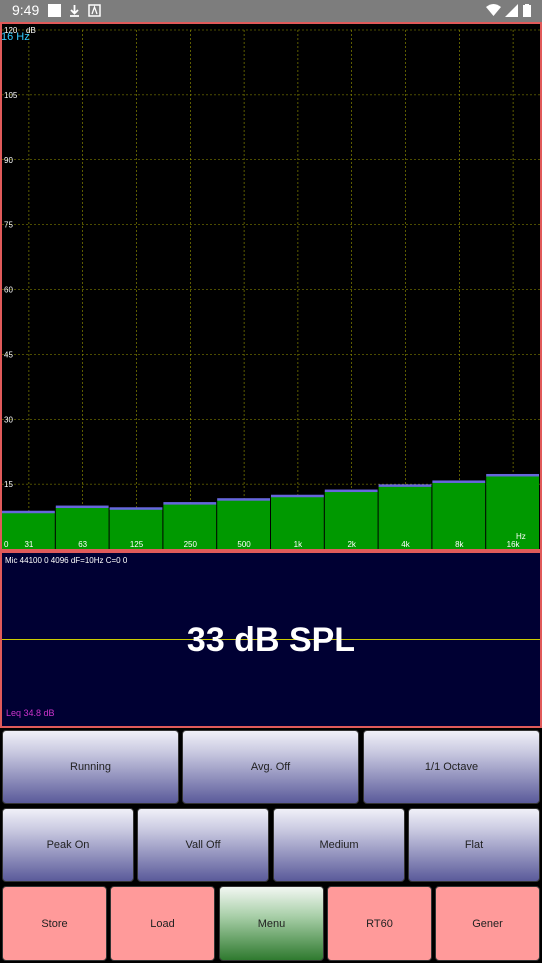 The width and height of the screenshot is (542, 963). What do you see at coordinates (68, 845) in the screenshot?
I see `peak-button: Peak On` at bounding box center [68, 845].